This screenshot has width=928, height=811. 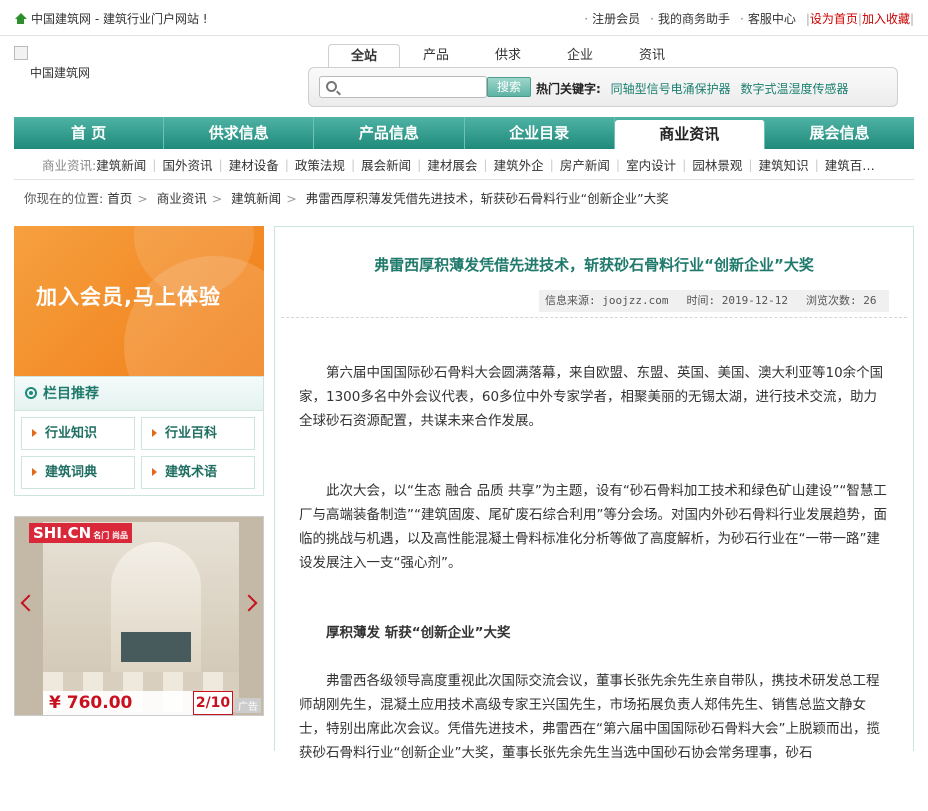 What do you see at coordinates (652, 56) in the screenshot?
I see `search-tab-news: 资讯` at bounding box center [652, 56].